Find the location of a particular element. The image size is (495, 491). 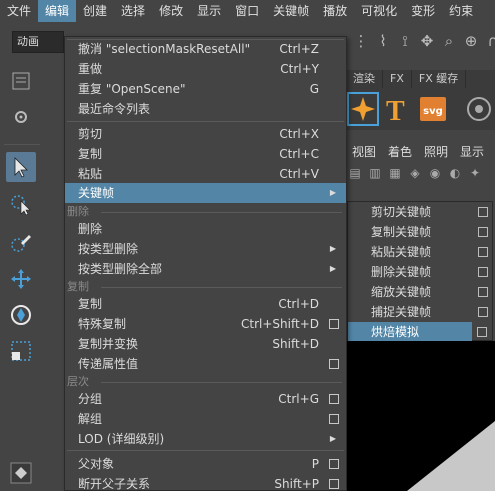

shelf-menu-icon is located at coordinates (21, 81).